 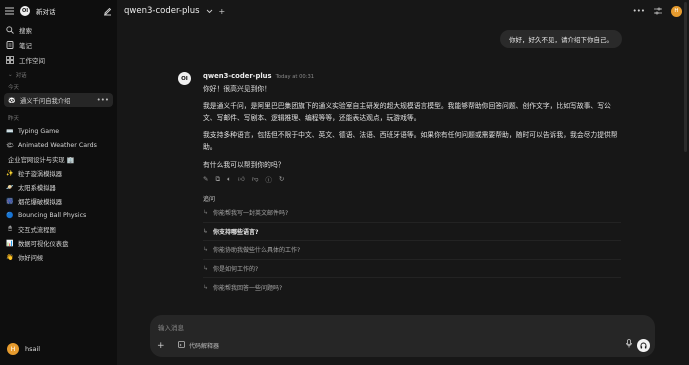 What do you see at coordinates (58, 59) in the screenshot?
I see `sidebar-item-workspace: 工作空间` at bounding box center [58, 59].